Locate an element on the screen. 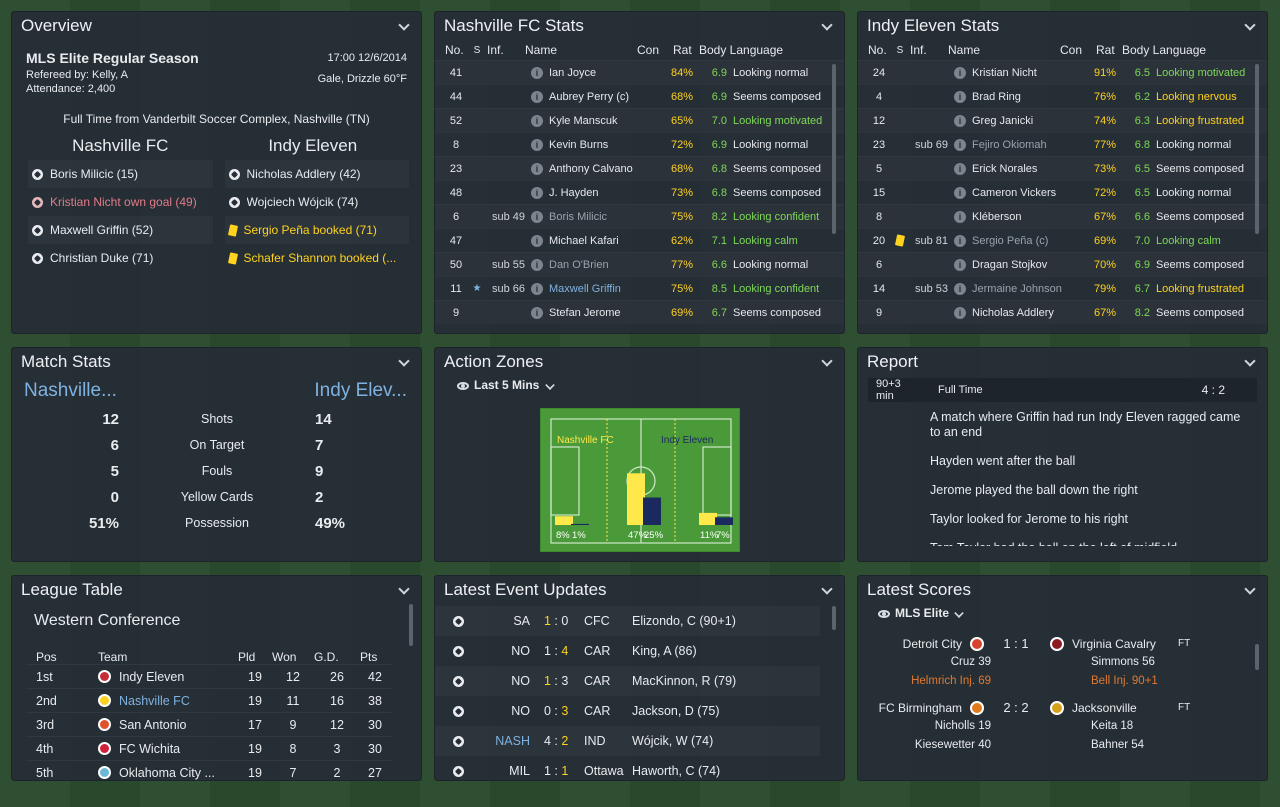  overview-event: Boris Milicic (15) is located at coordinates (120, 174).